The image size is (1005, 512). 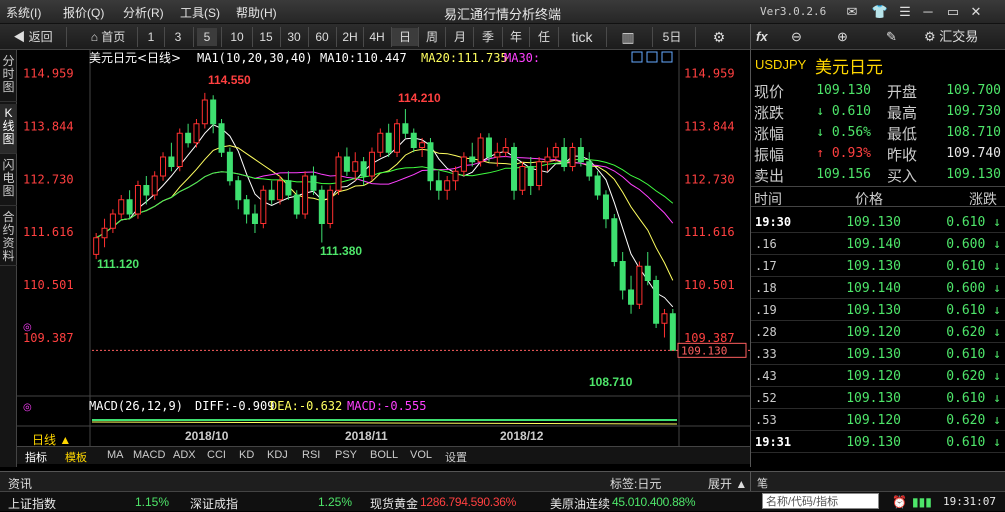 I want to click on zoom-in-icon: ⊕, so click(x=842, y=37).